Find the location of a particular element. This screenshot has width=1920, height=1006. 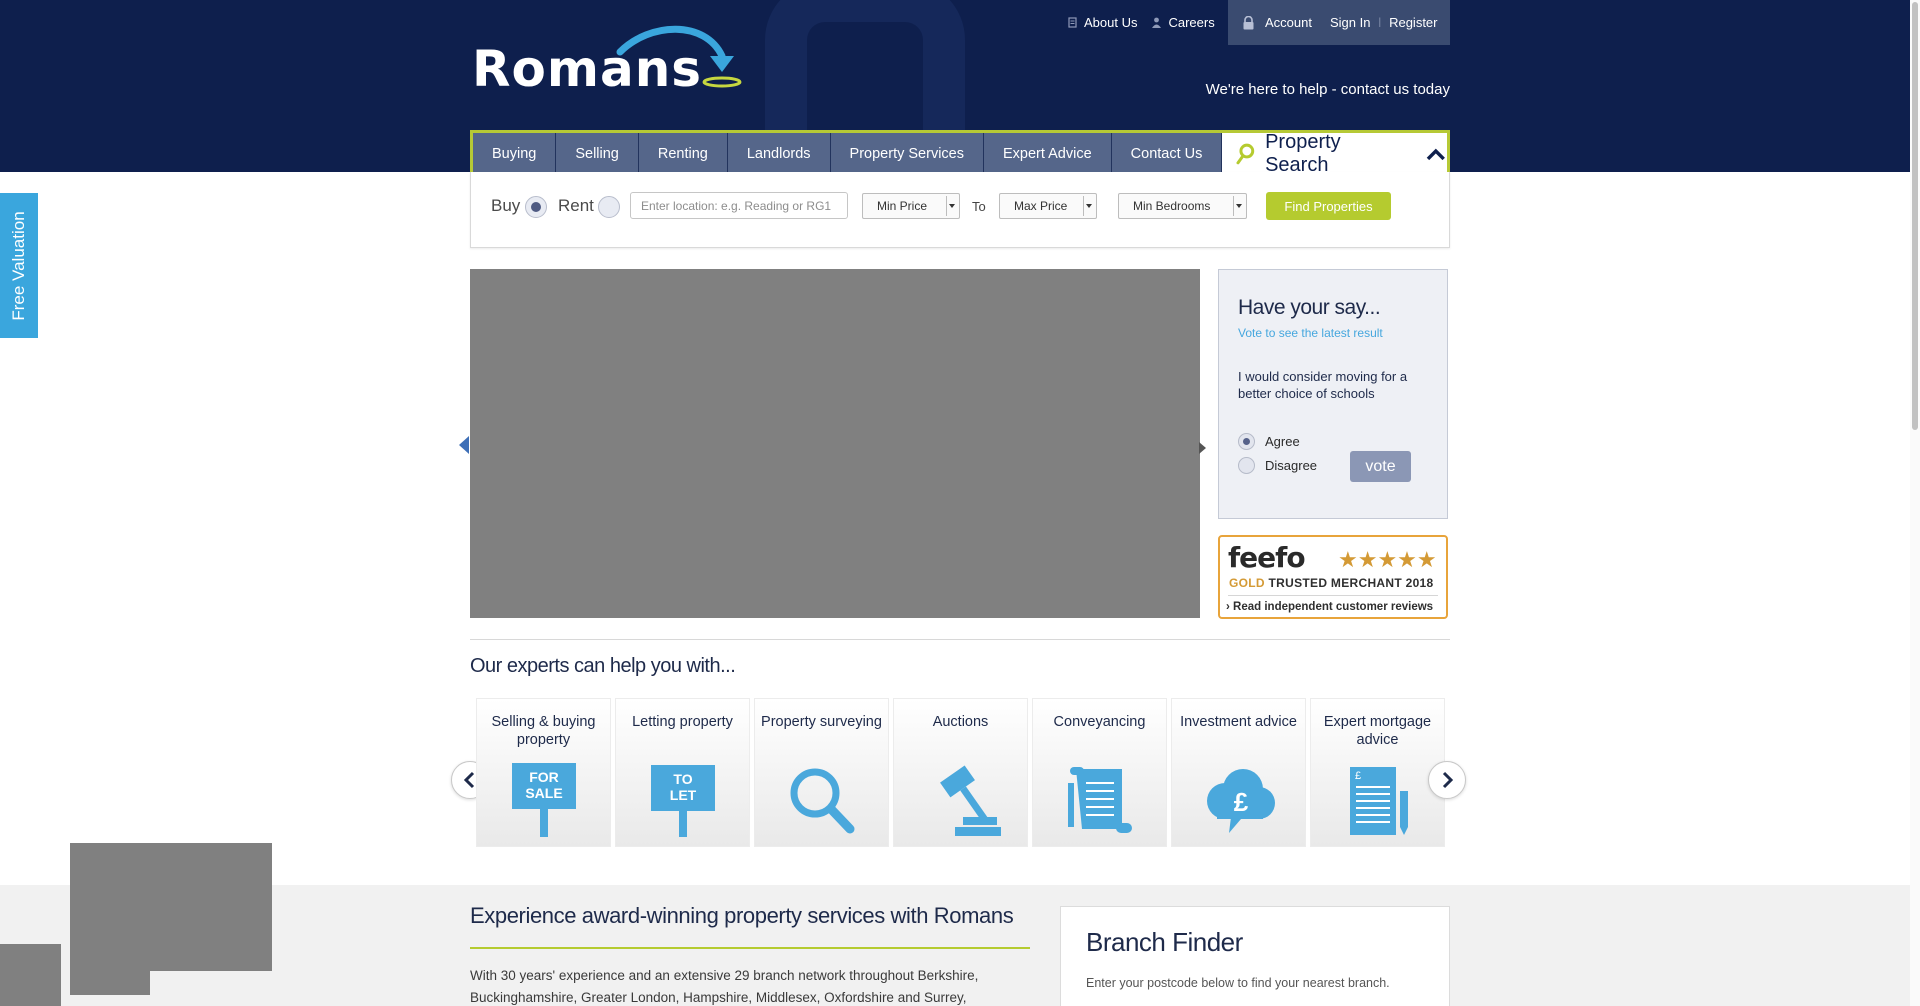

services-next-button is located at coordinates (1447, 780).